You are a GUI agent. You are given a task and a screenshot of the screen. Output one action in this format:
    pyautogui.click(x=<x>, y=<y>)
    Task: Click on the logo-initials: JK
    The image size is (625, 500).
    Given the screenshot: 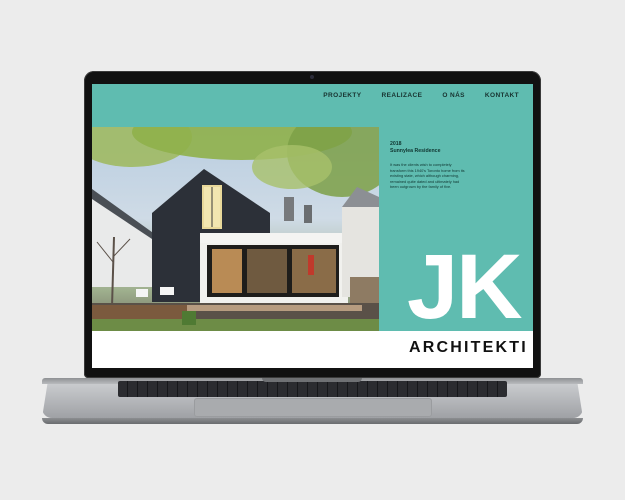 What is the action you would take?
    pyautogui.click(x=465, y=287)
    